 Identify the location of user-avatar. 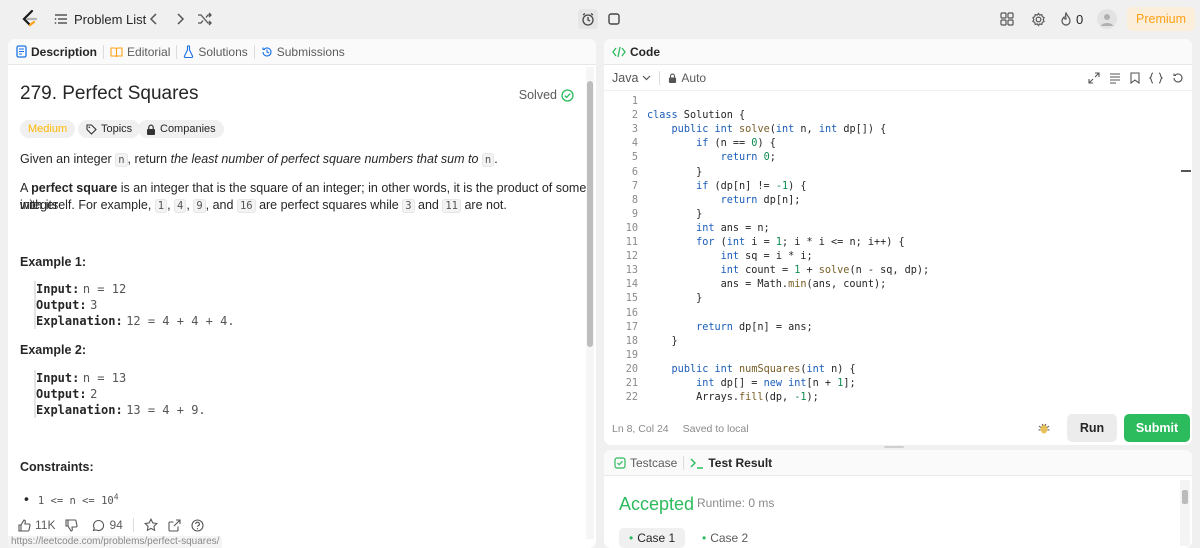
(1107, 19).